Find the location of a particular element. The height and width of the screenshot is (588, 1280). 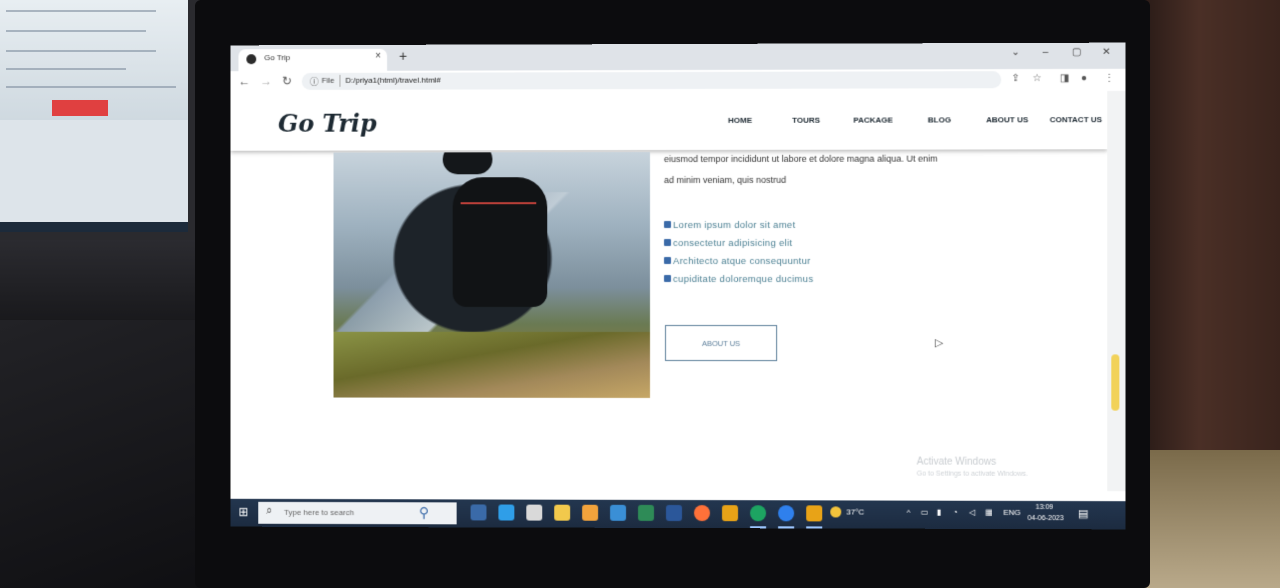

minimize-button: – is located at coordinates (1046, 52).